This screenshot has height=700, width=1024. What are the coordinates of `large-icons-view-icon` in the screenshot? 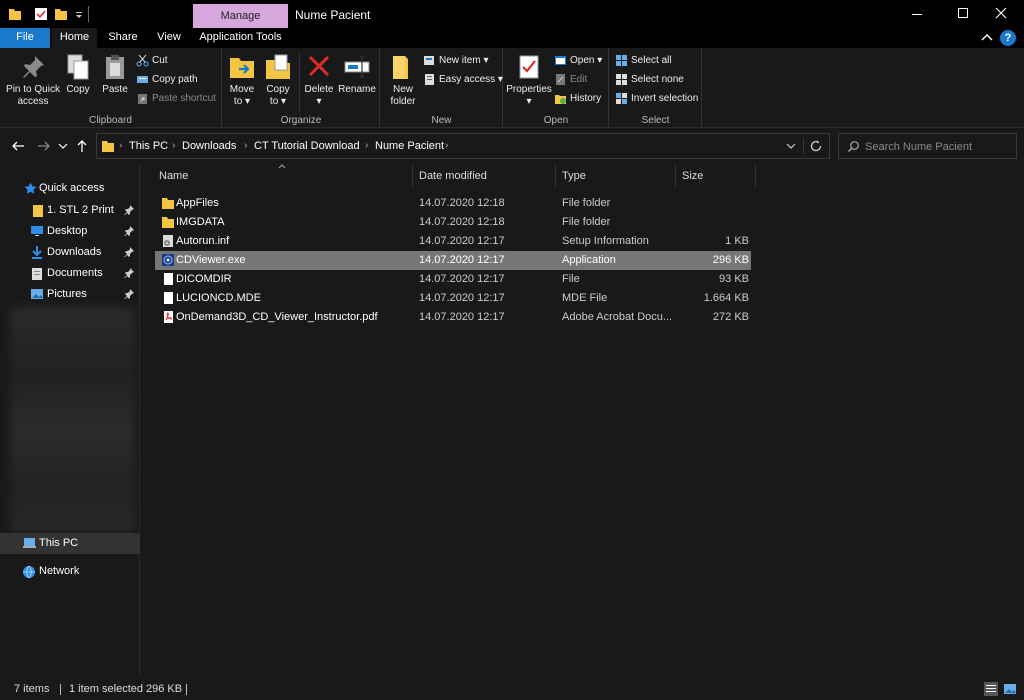 It's located at (1010, 689).